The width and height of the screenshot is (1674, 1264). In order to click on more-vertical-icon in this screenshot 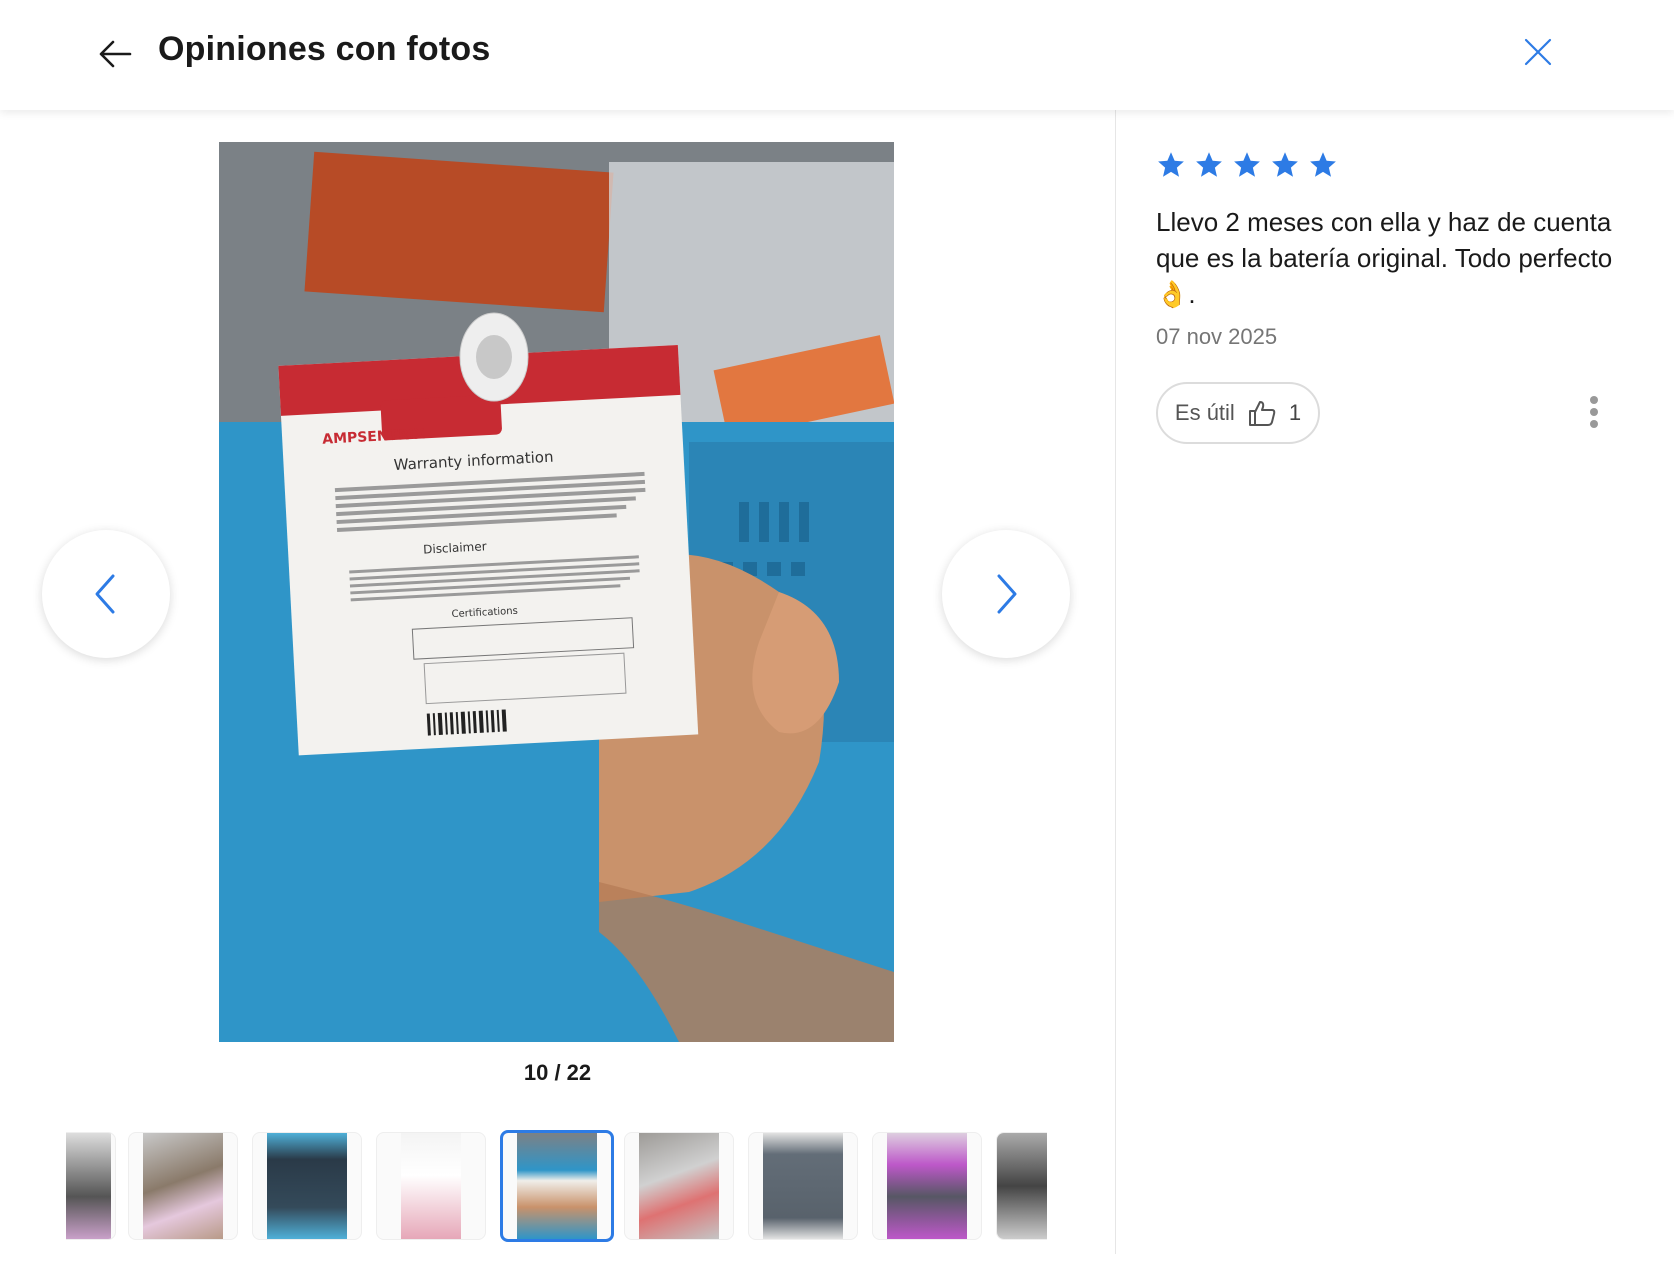, I will do `click(1594, 412)`.